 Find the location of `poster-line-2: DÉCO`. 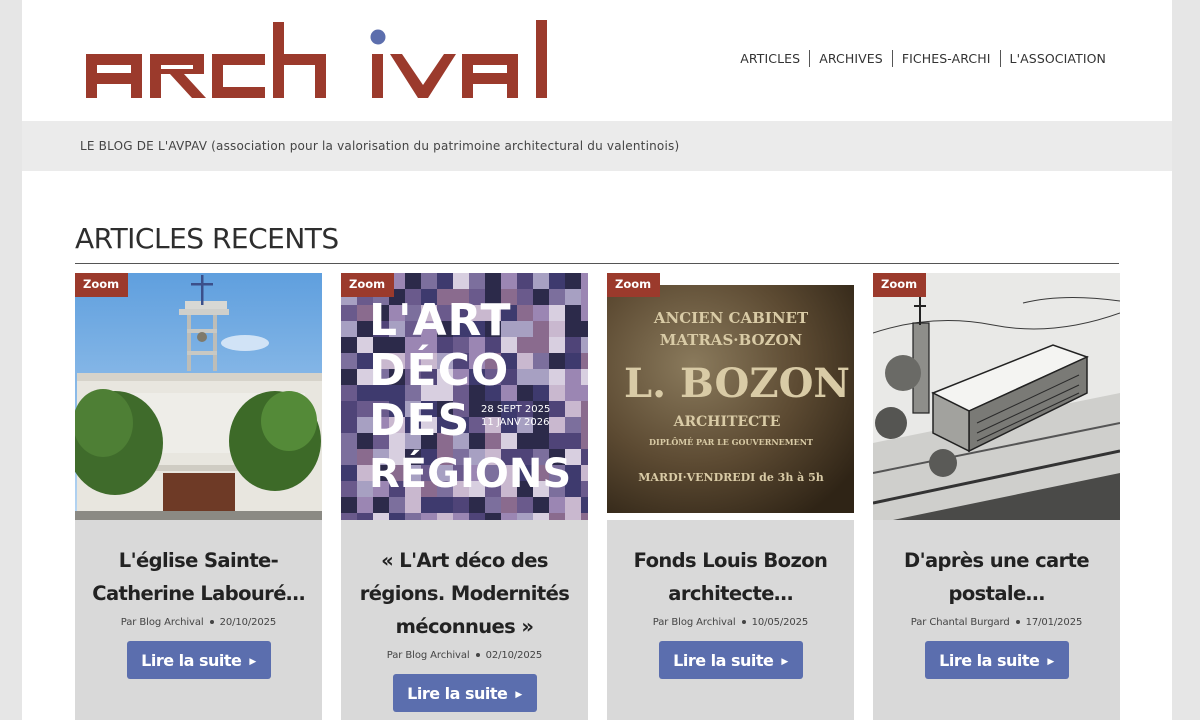

poster-line-2: DÉCO is located at coordinates (439, 369).